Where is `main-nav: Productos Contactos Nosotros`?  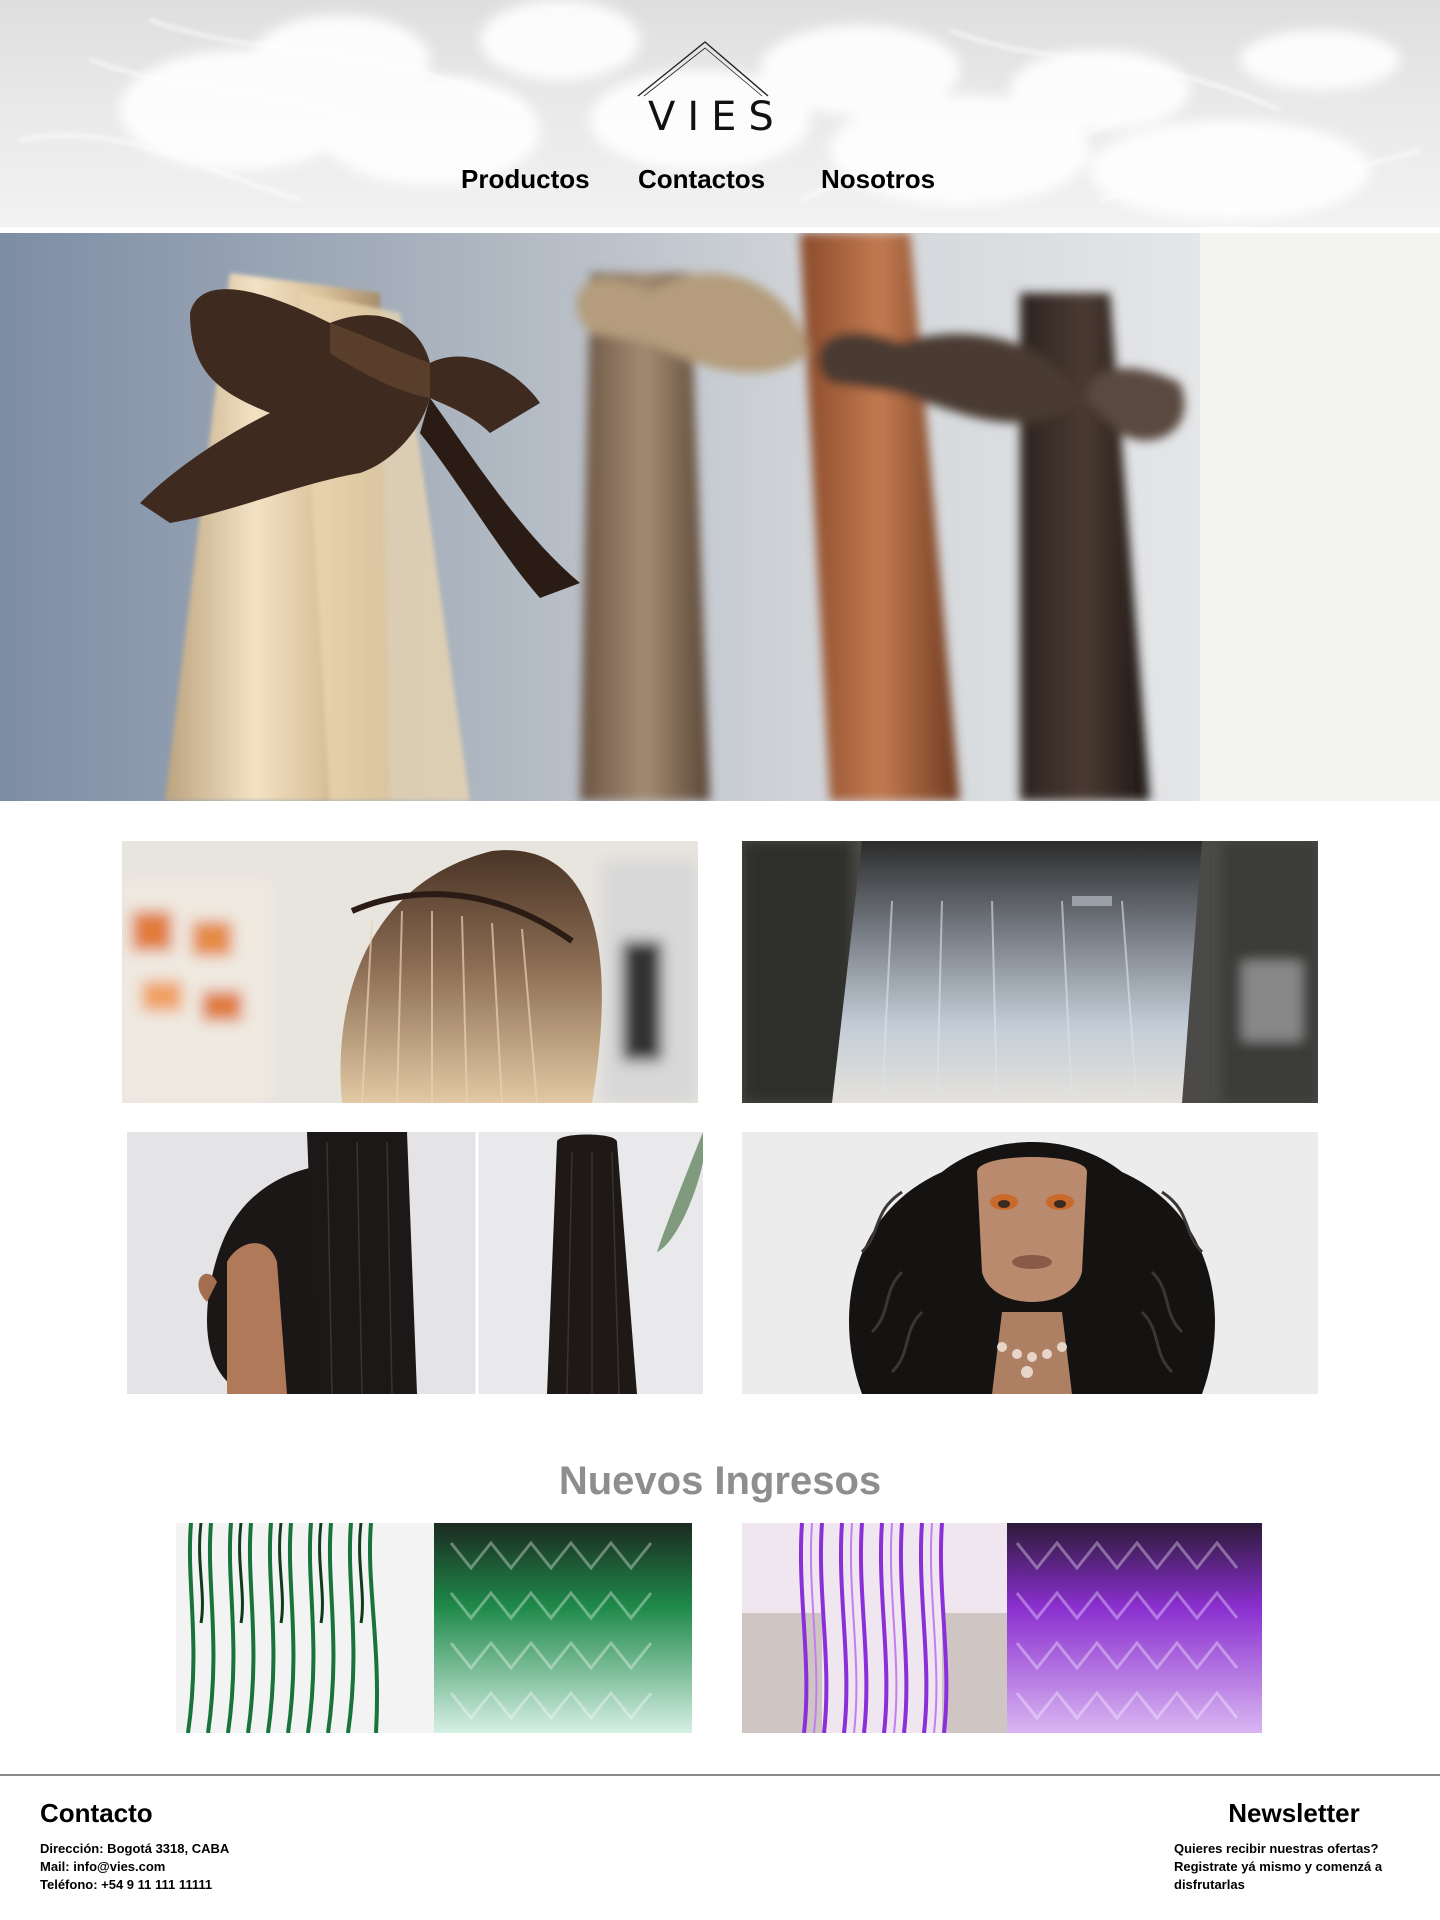 main-nav: Productos Contactos Nosotros is located at coordinates (720, 184).